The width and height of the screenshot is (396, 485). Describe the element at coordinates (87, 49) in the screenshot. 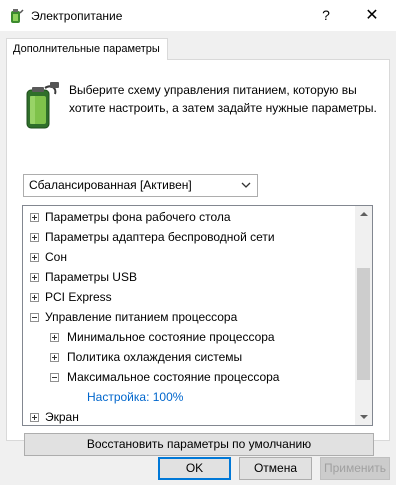

I see `tab-advanced-settings: Дополнительные параметры` at that location.